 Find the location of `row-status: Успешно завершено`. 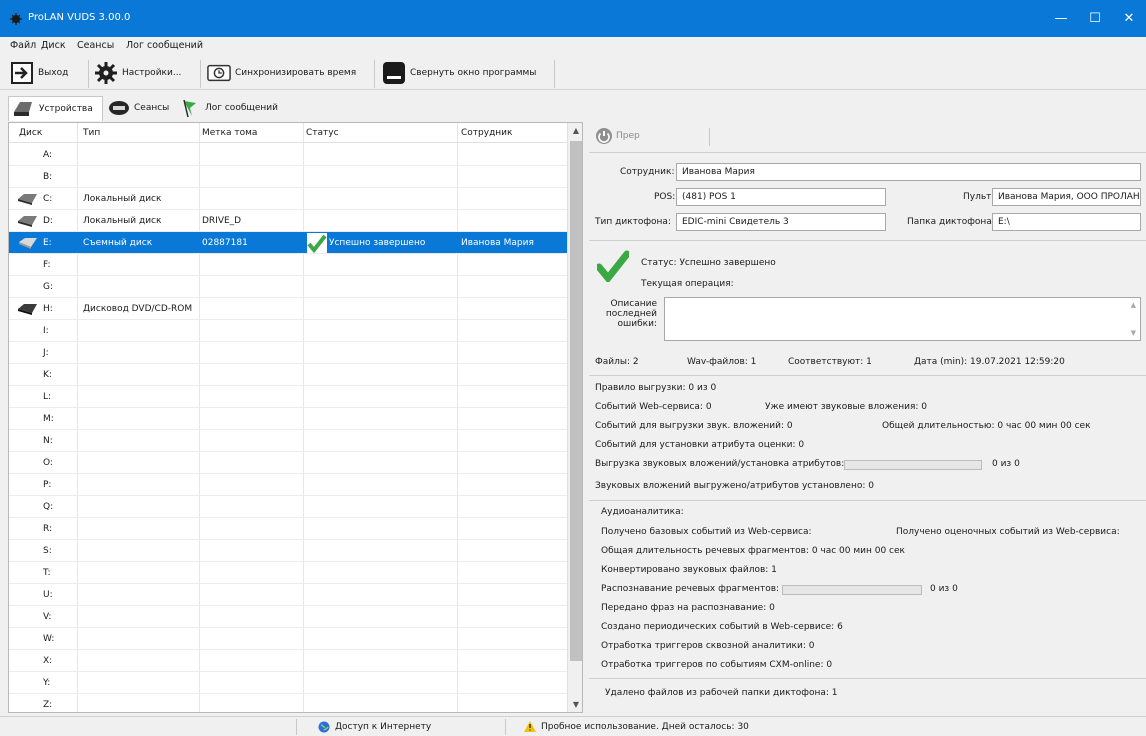

row-status: Успешно завершено is located at coordinates (377, 243).